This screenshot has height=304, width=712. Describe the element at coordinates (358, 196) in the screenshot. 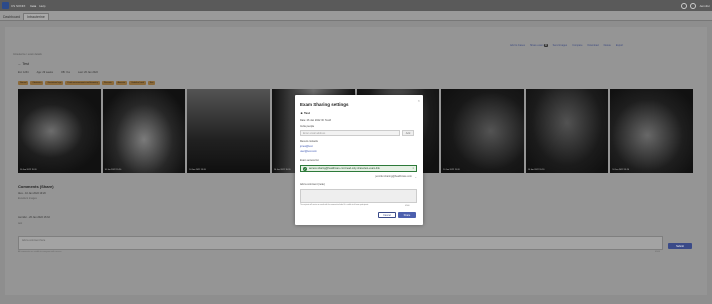

I see `modal-comment-input` at that location.